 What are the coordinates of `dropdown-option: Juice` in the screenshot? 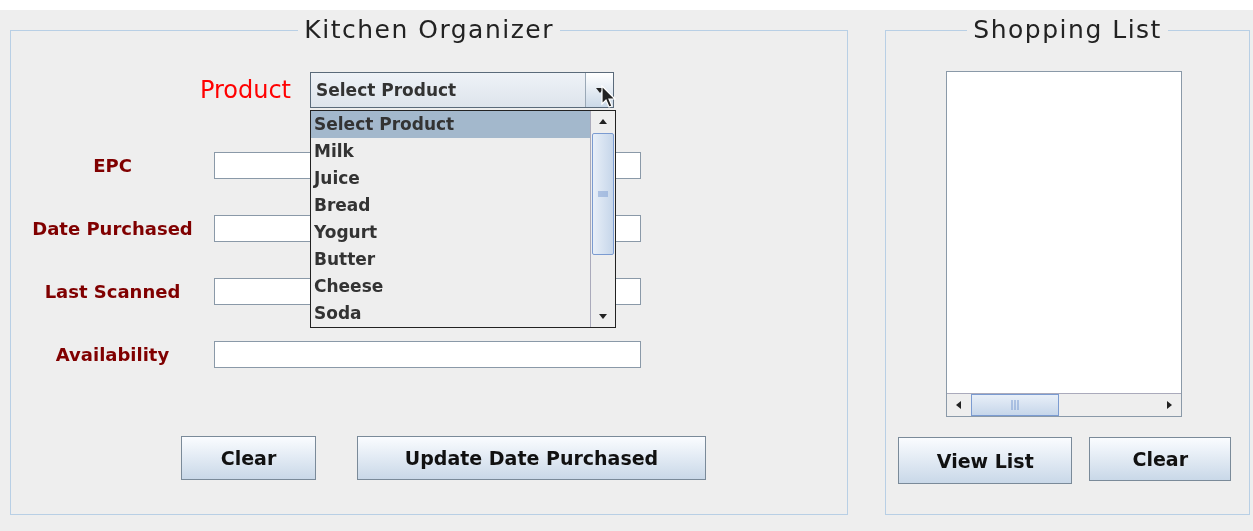 It's located at (450, 178).